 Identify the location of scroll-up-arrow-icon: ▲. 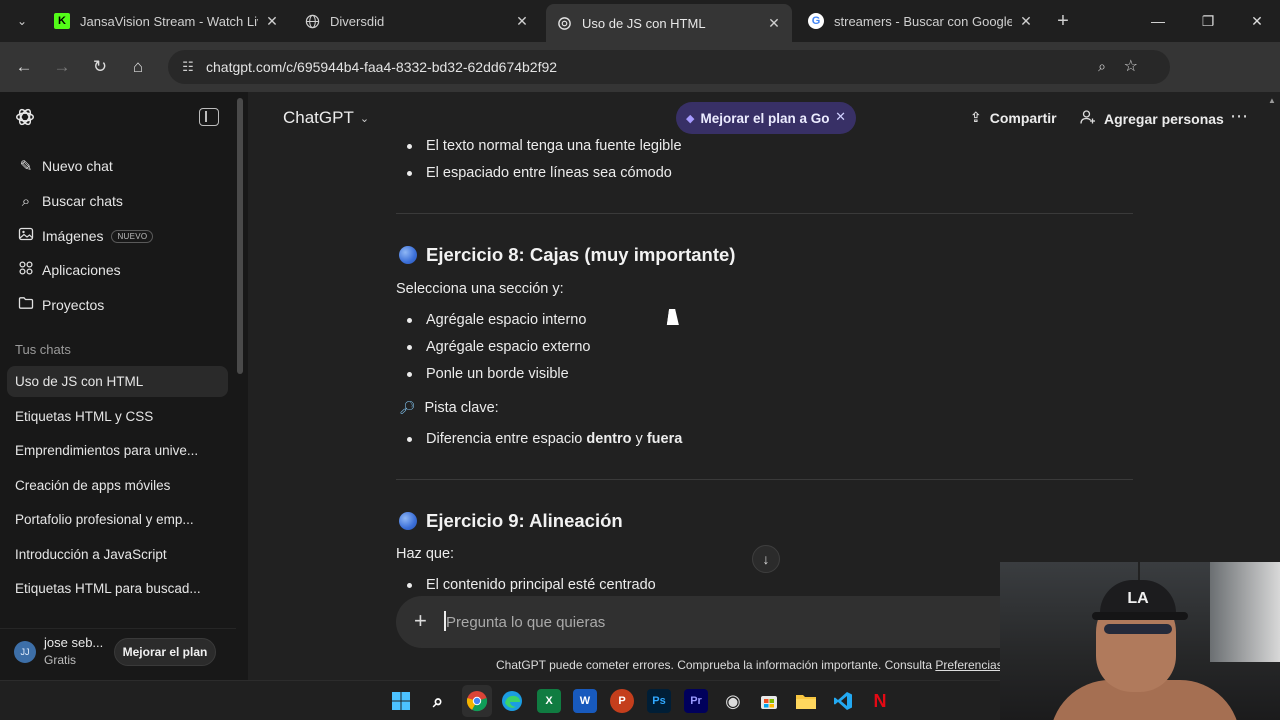
(1272, 100).